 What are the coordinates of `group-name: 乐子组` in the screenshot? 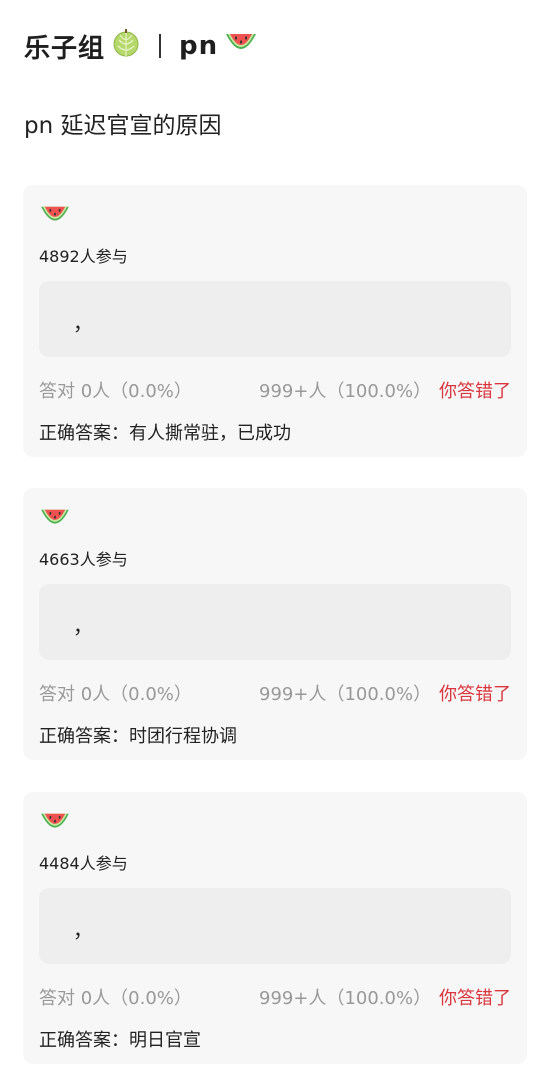 It's located at (65, 48).